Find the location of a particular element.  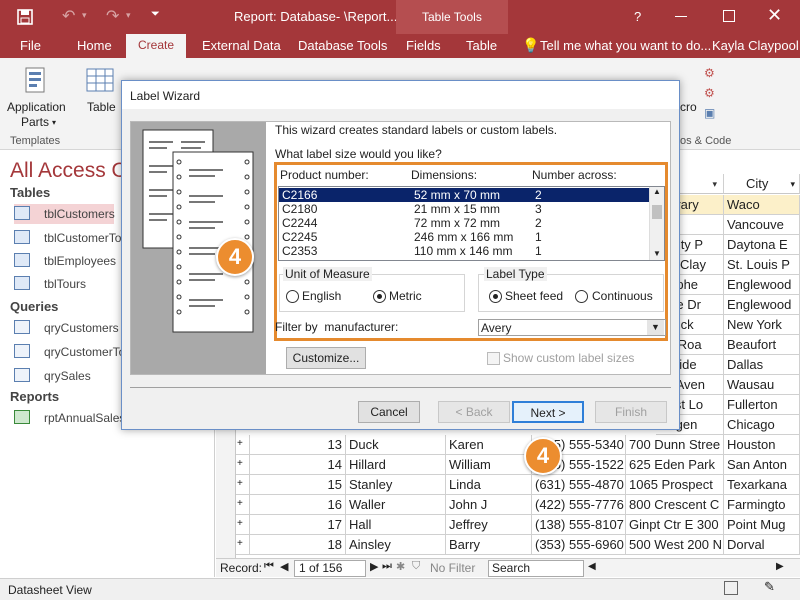

radio-metric-label: Metric is located at coordinates (405, 296).